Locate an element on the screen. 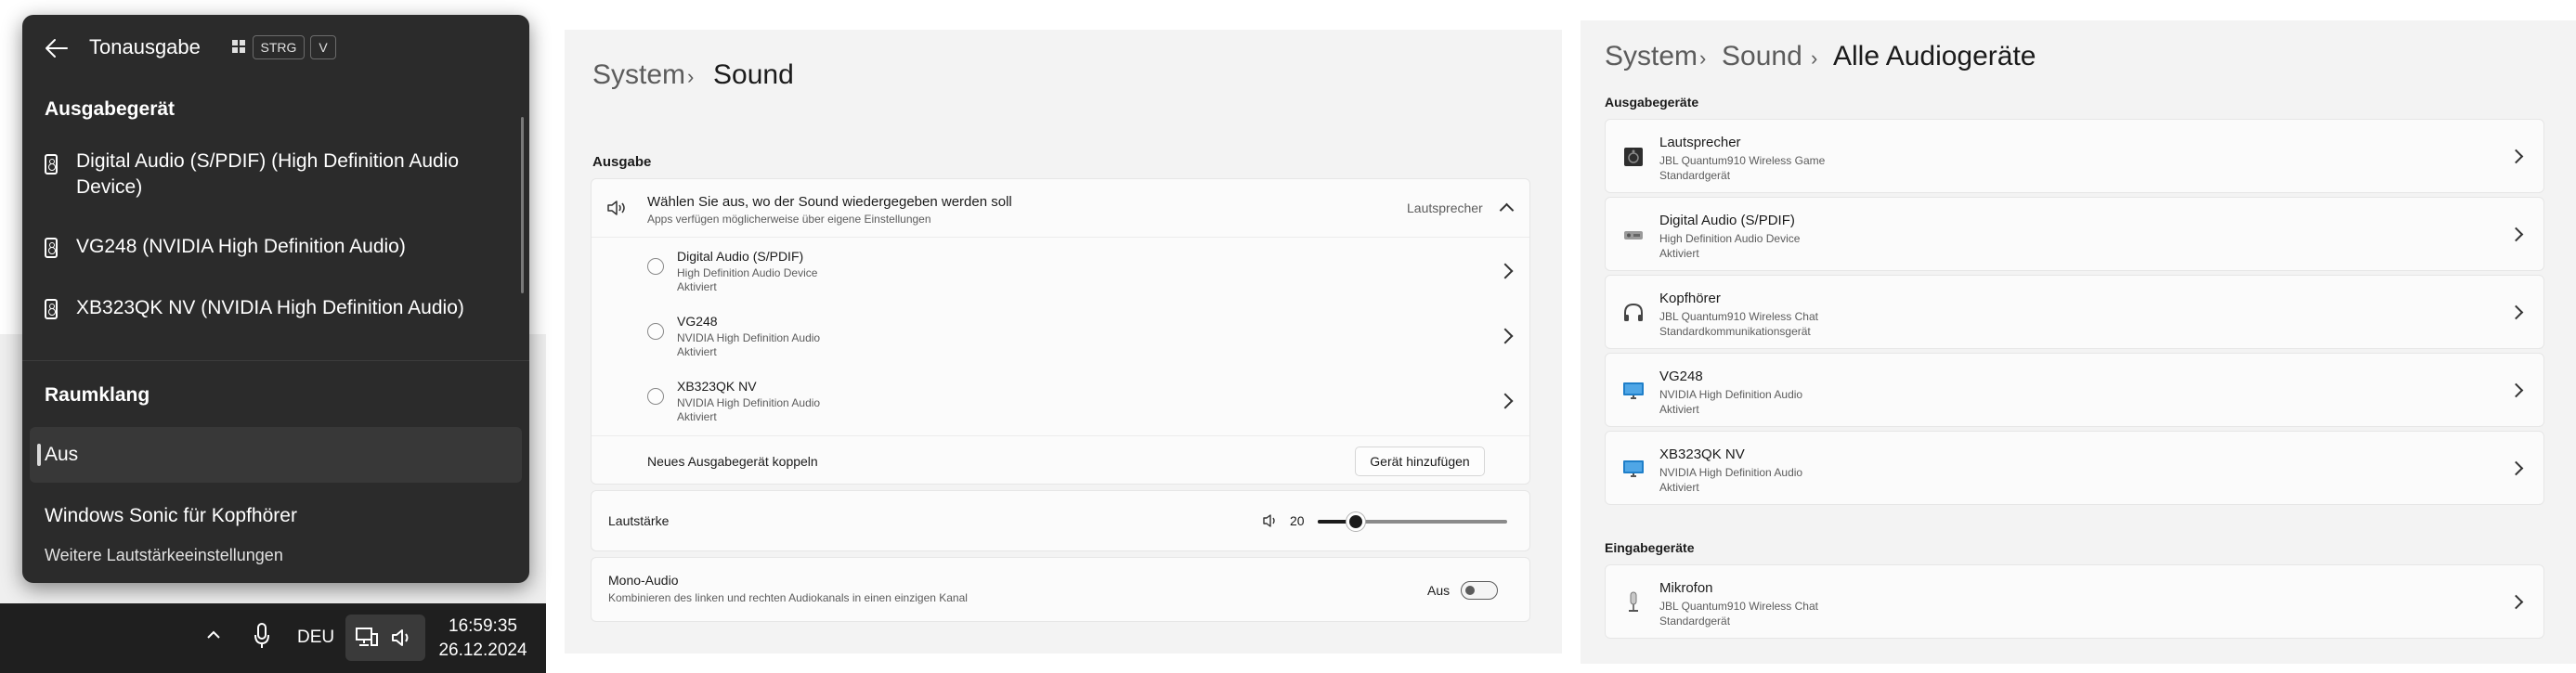  breadcrumb-sound: Sound is located at coordinates (1762, 56).